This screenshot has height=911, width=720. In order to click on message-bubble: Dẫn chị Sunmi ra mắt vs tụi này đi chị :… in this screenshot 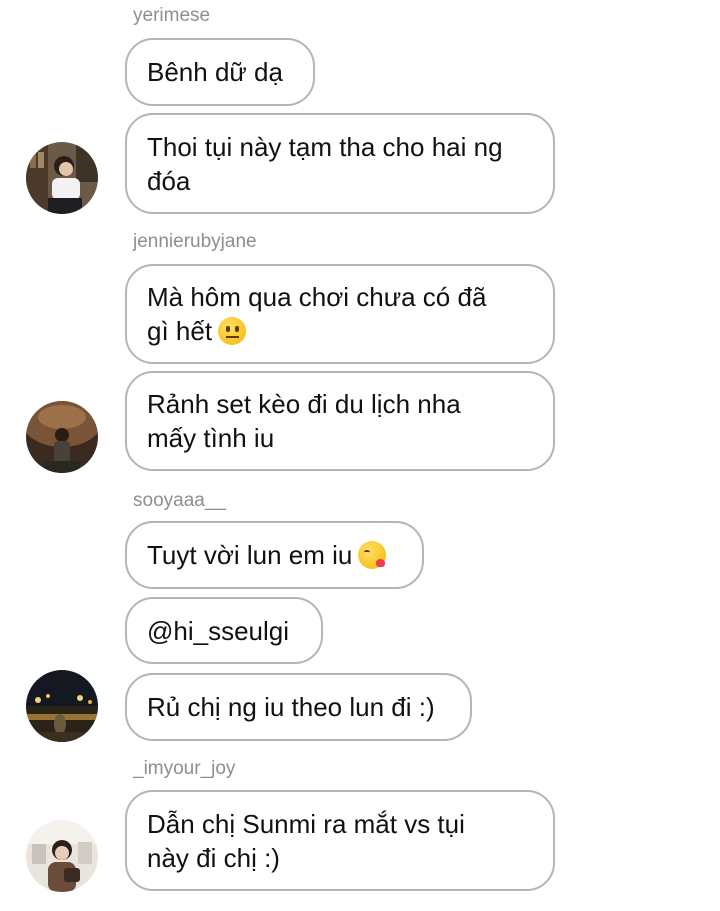, I will do `click(340, 840)`.